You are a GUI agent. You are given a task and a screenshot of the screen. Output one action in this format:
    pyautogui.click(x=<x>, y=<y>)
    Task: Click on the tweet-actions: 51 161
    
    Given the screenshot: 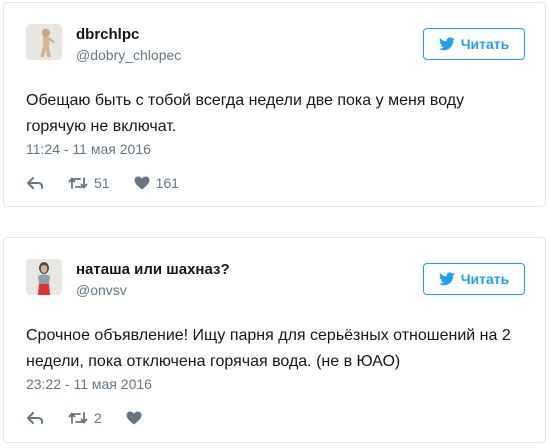 What is the action you would take?
    pyautogui.click(x=114, y=183)
    